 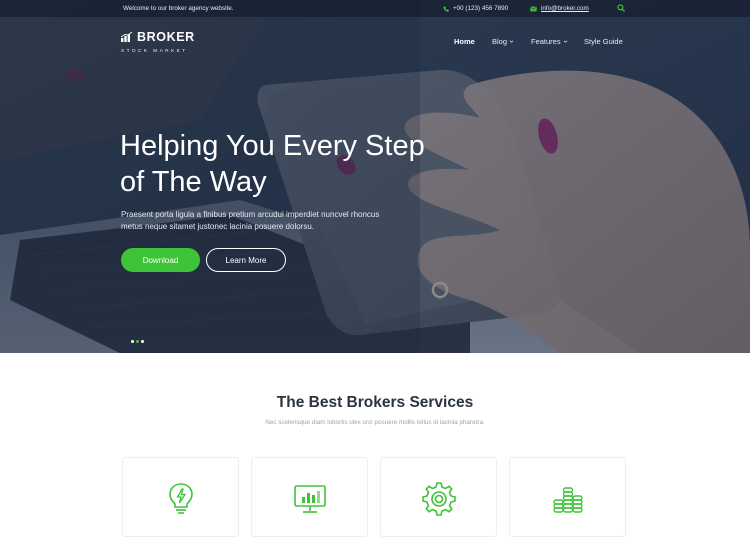 I want to click on nav-item-style-guide: Style Guide, so click(x=603, y=41).